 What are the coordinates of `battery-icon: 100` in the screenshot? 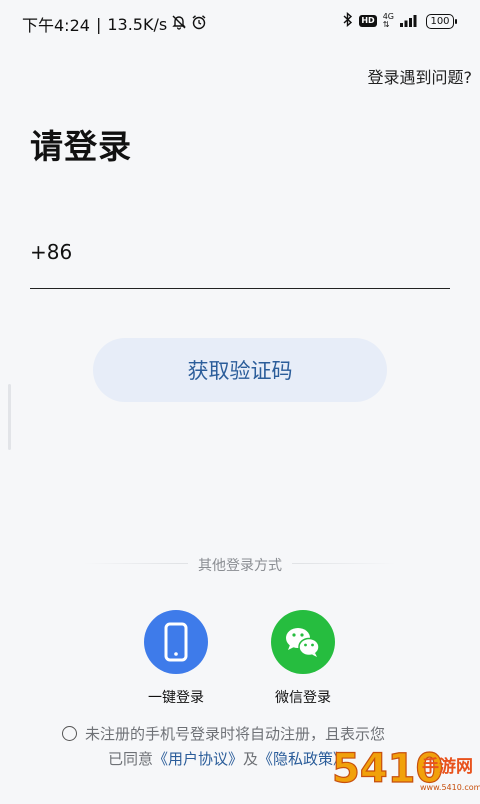 It's located at (441, 21).